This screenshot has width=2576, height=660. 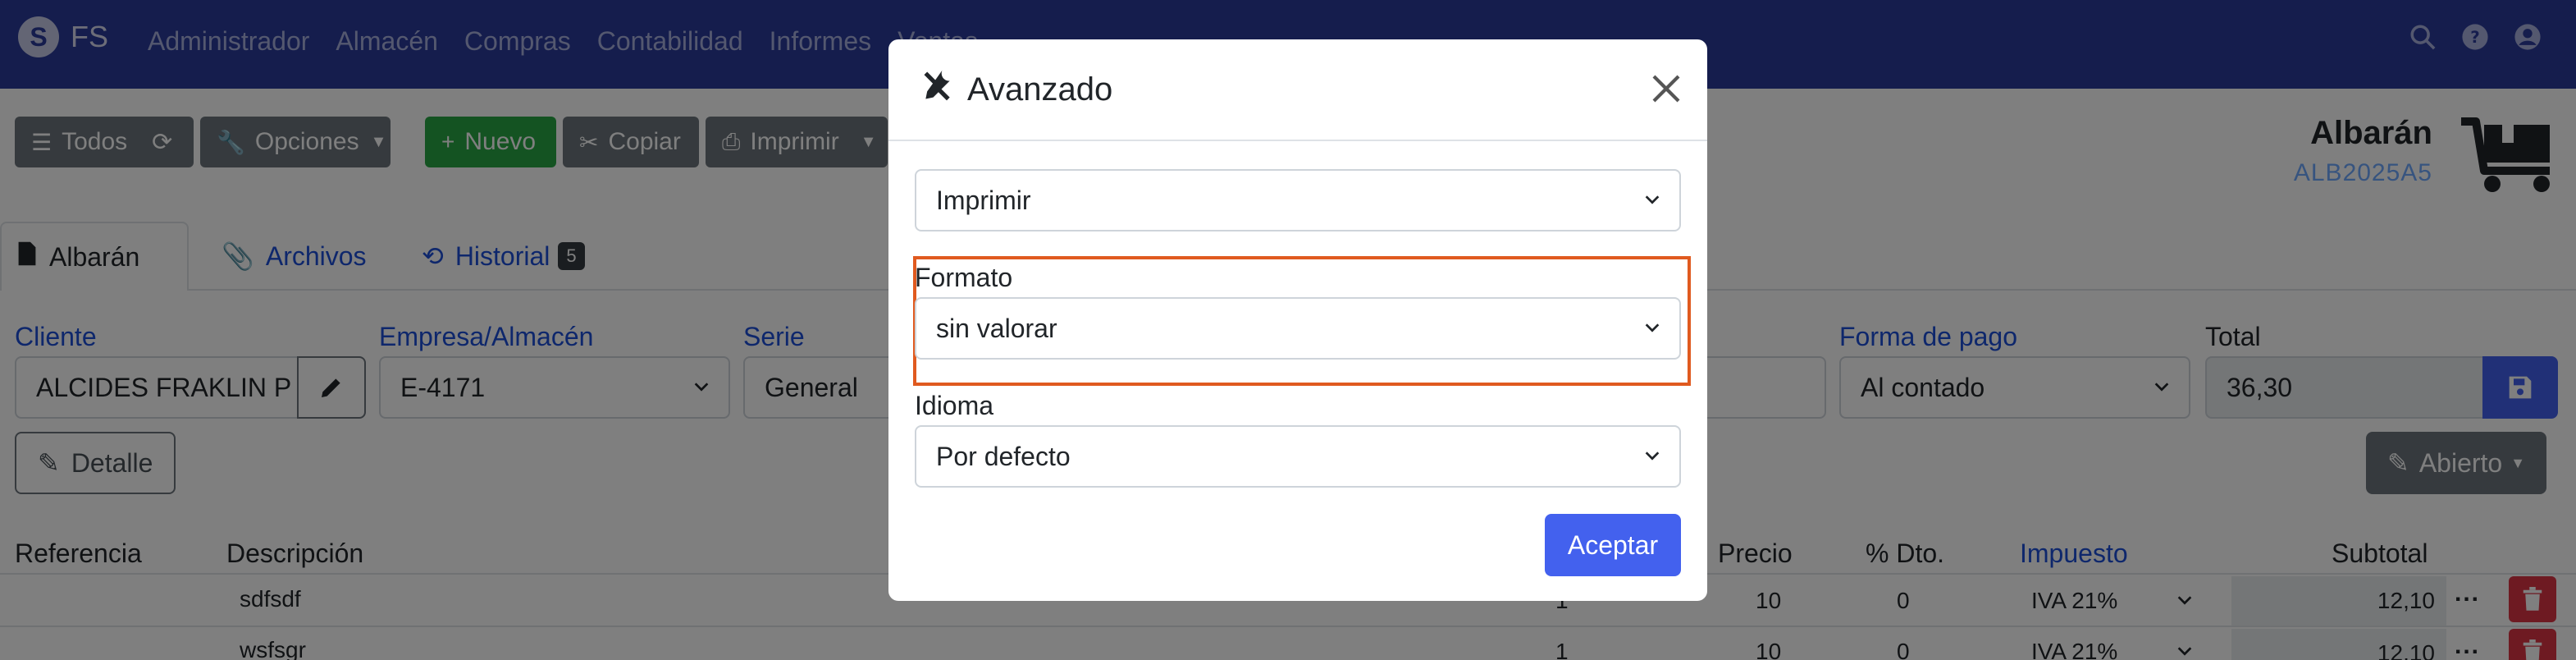 What do you see at coordinates (1613, 545) in the screenshot?
I see `accept-button: Aceptar` at bounding box center [1613, 545].